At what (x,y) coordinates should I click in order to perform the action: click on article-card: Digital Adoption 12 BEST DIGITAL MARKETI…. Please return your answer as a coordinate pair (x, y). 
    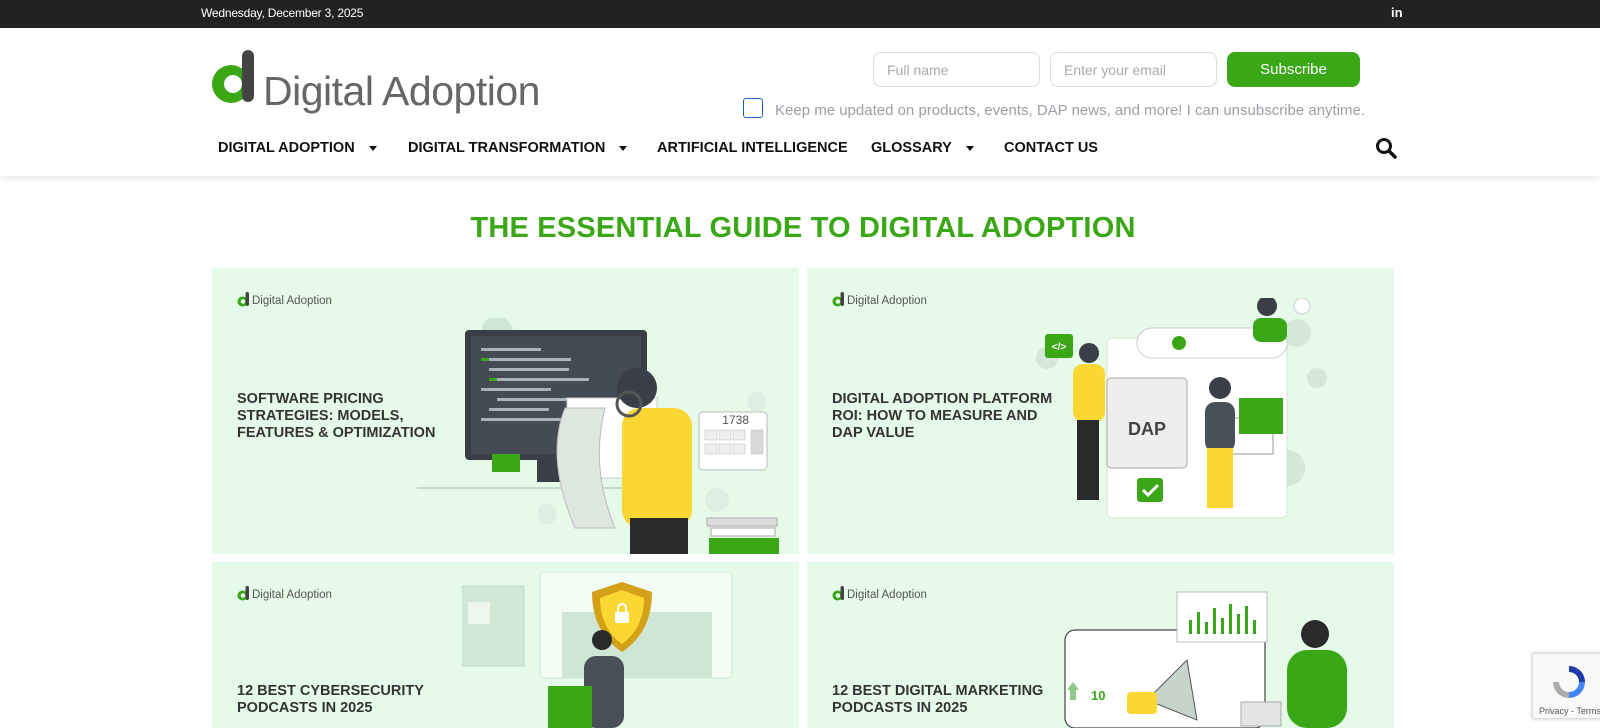
    Looking at the image, I should click on (1100, 645).